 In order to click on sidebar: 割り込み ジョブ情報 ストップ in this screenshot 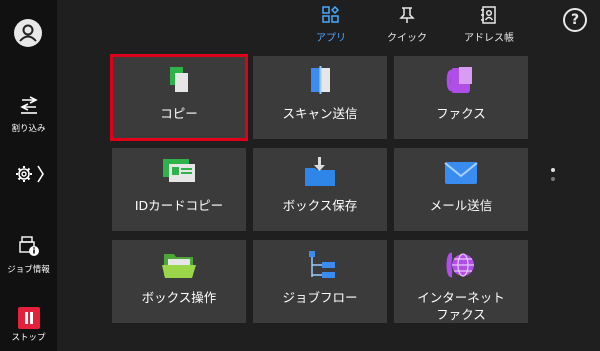, I will do `click(28, 175)`.